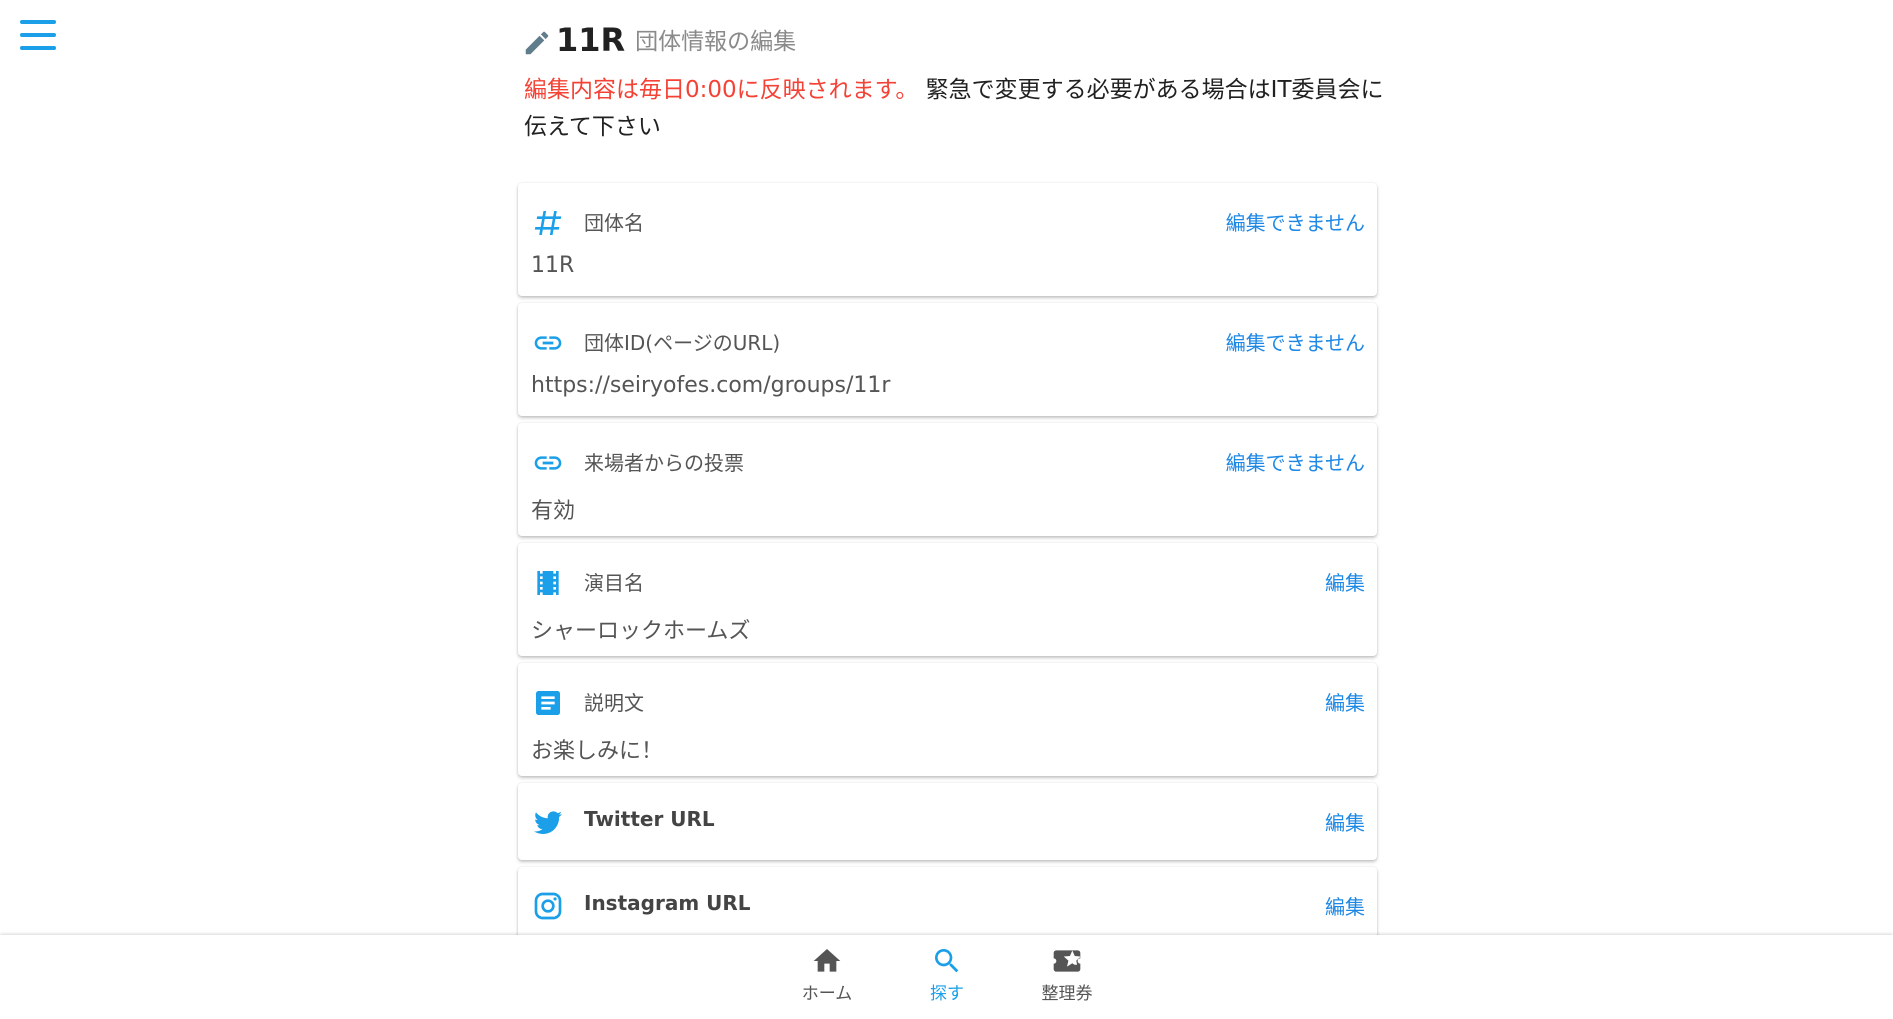  I want to click on nav-search: 探す, so click(947, 974).